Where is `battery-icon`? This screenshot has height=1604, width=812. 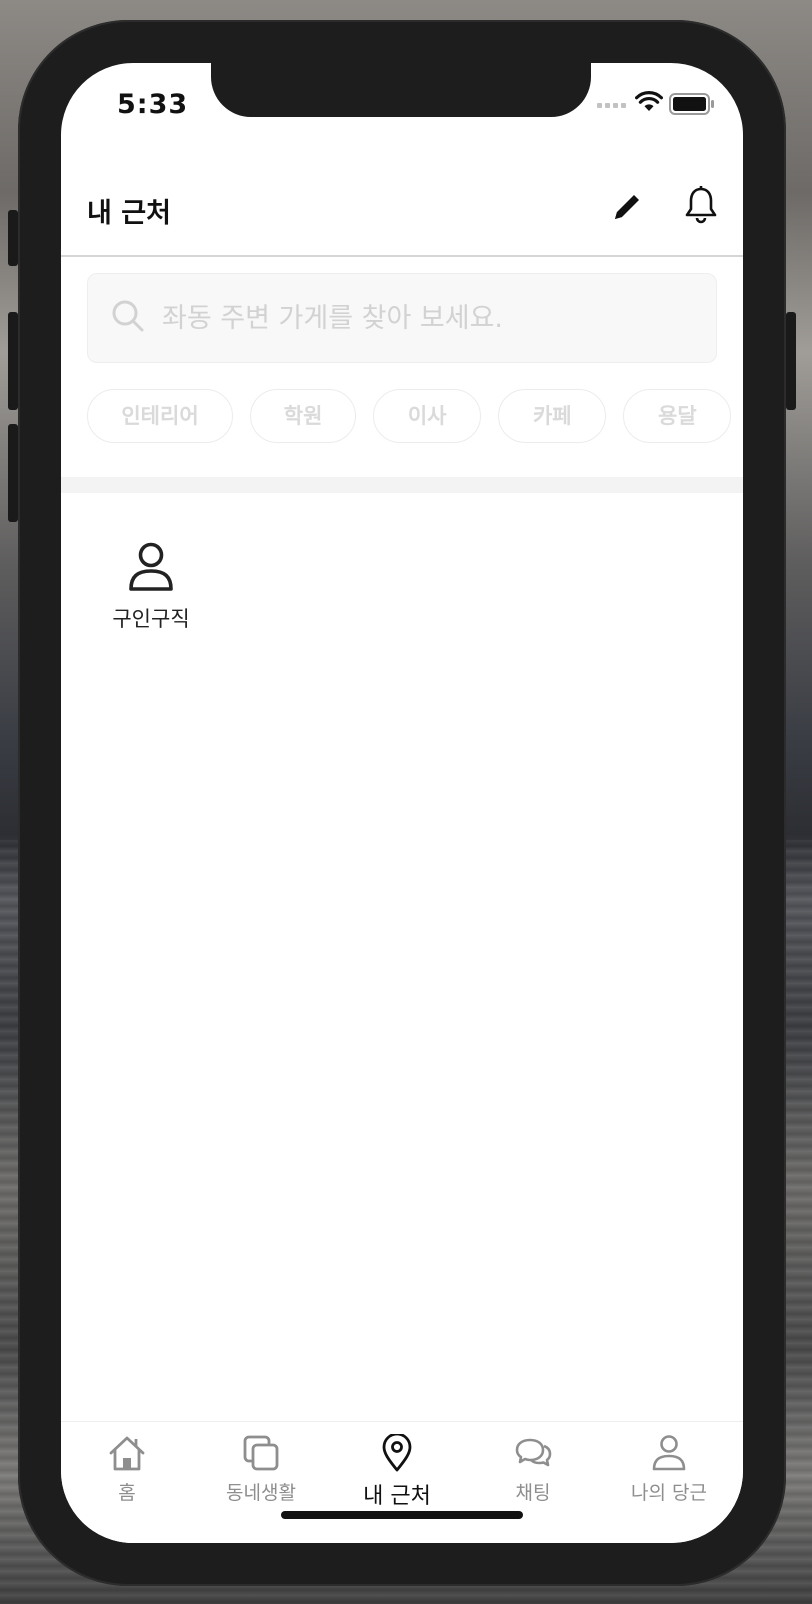 battery-icon is located at coordinates (691, 104).